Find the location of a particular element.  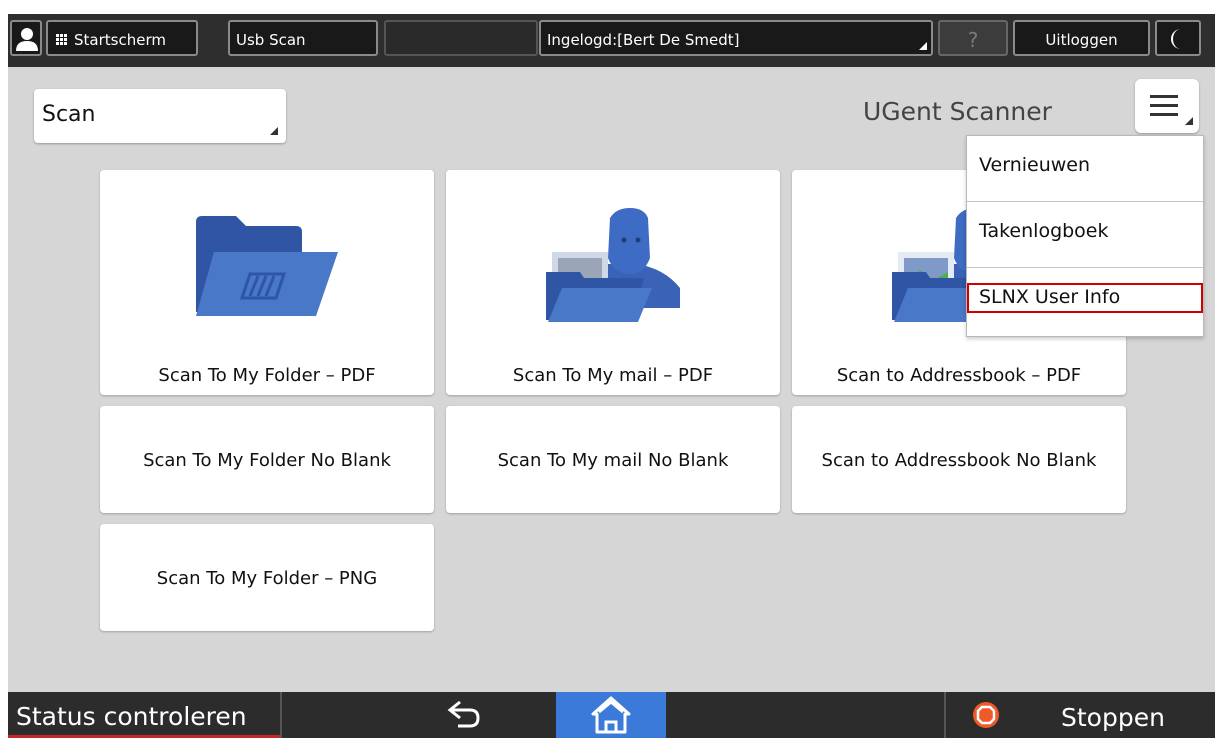

user-icon is located at coordinates (27, 39).